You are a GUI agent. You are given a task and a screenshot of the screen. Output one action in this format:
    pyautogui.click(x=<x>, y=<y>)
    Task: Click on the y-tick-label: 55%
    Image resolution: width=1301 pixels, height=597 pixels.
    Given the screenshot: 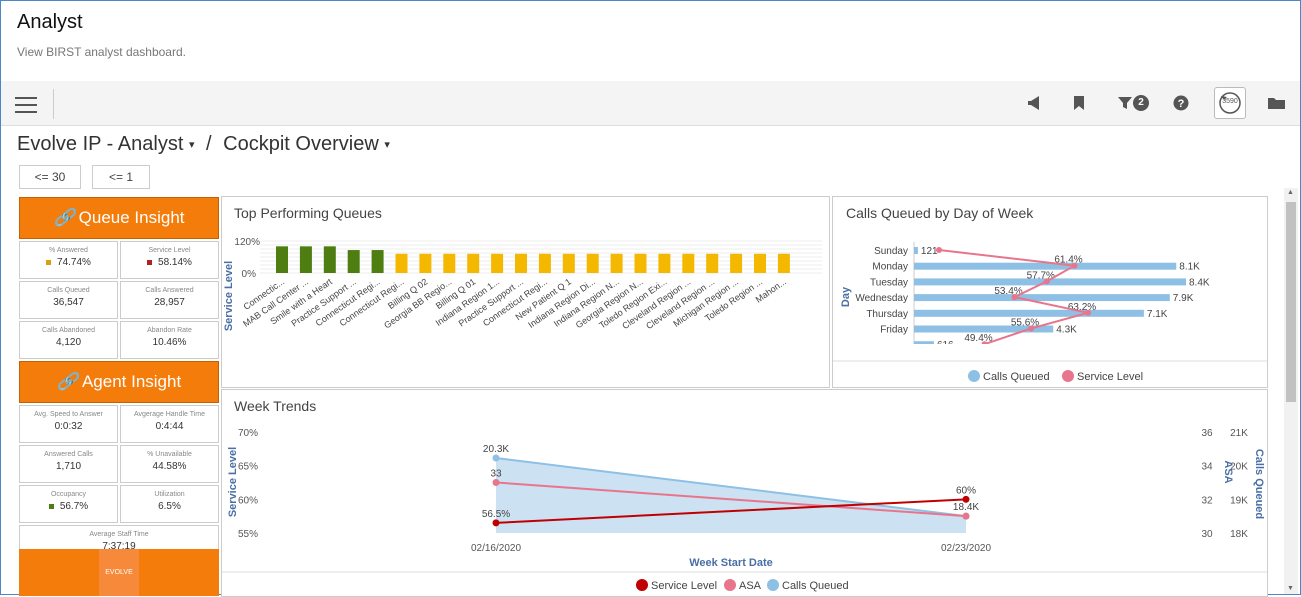 What is the action you would take?
    pyautogui.click(x=248, y=534)
    